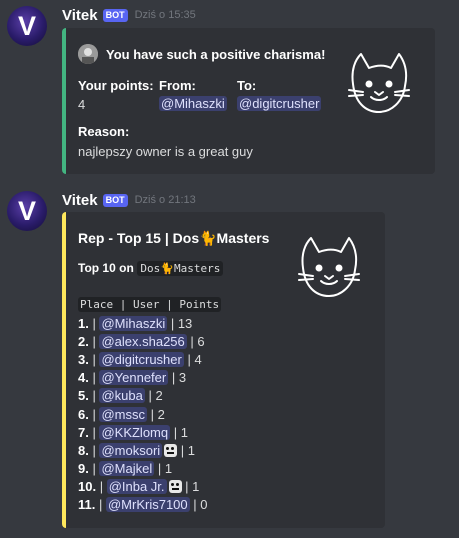  I want to click on leaderboard-row: 4. | @Yennefer | 3, so click(132, 378).